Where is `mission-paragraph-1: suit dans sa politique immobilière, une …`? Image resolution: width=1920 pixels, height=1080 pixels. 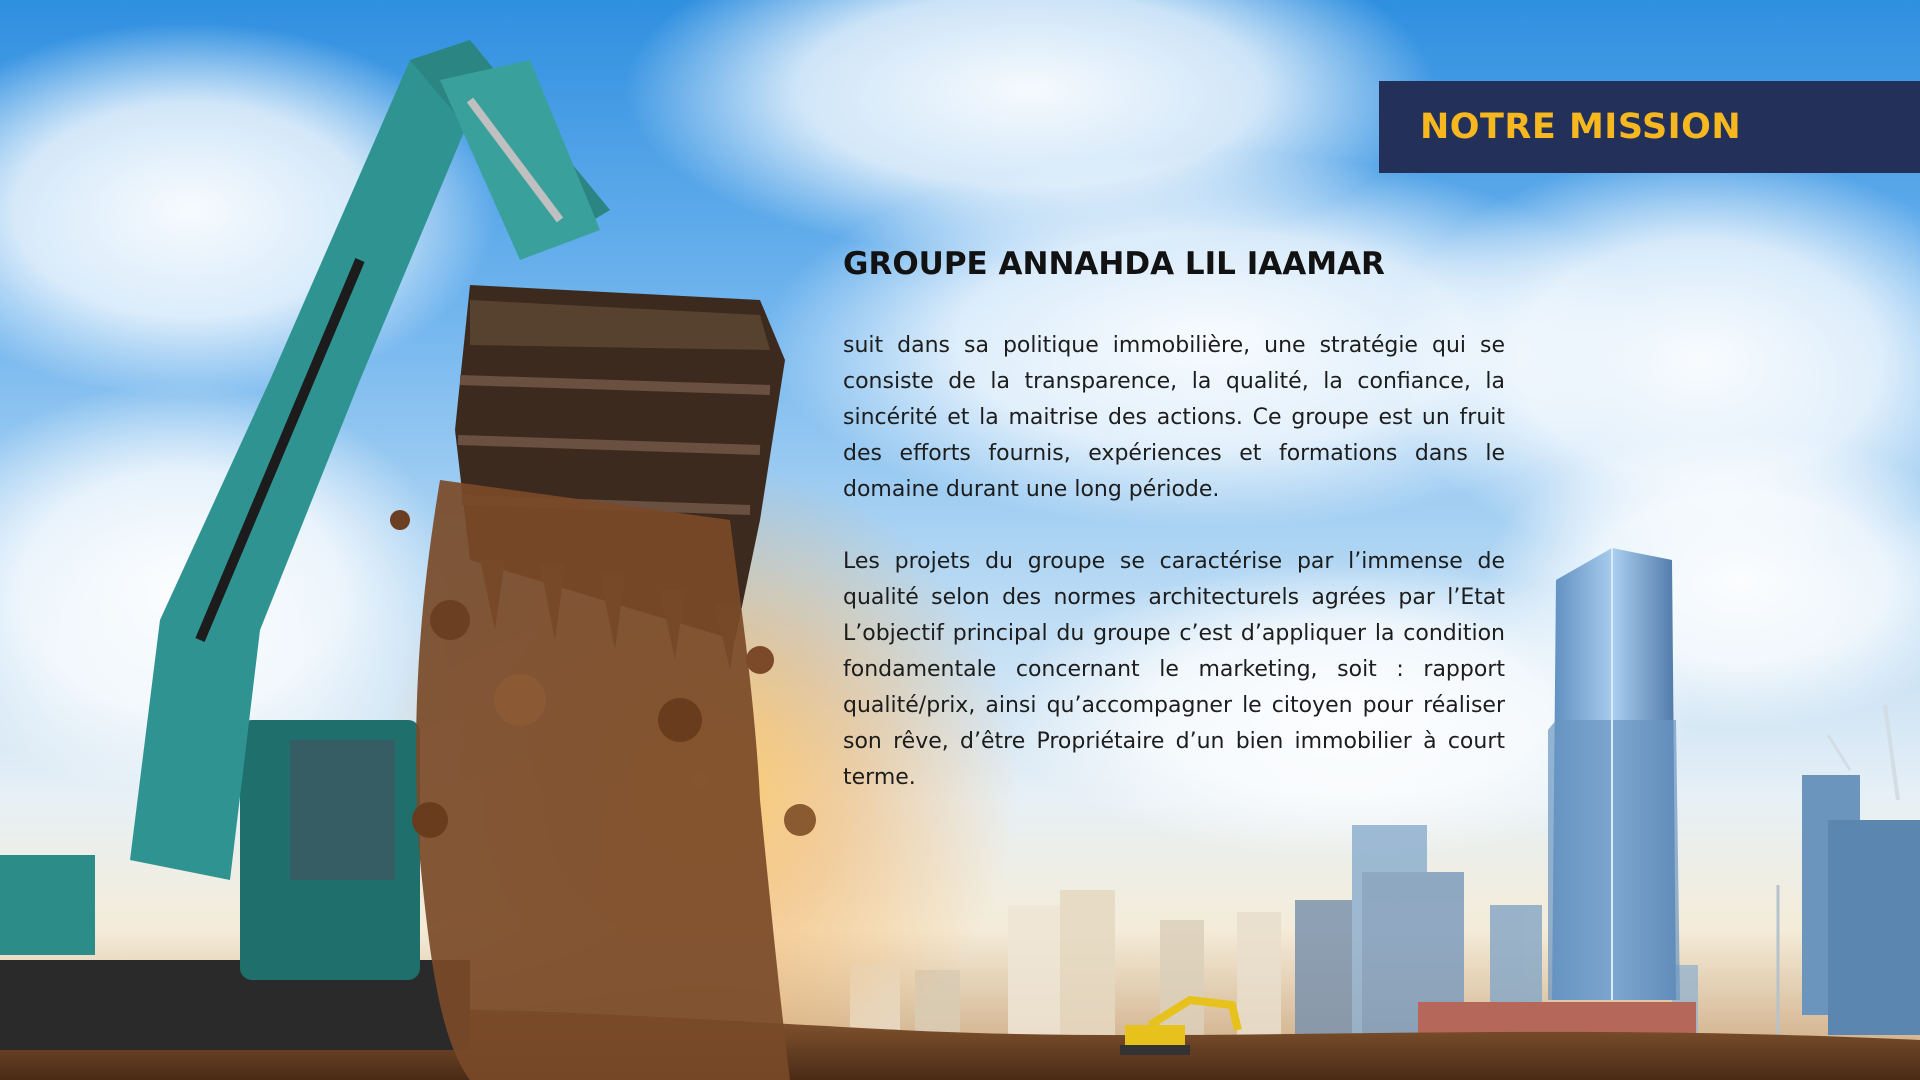 mission-paragraph-1: suit dans sa politique immobilière, une … is located at coordinates (1174, 417).